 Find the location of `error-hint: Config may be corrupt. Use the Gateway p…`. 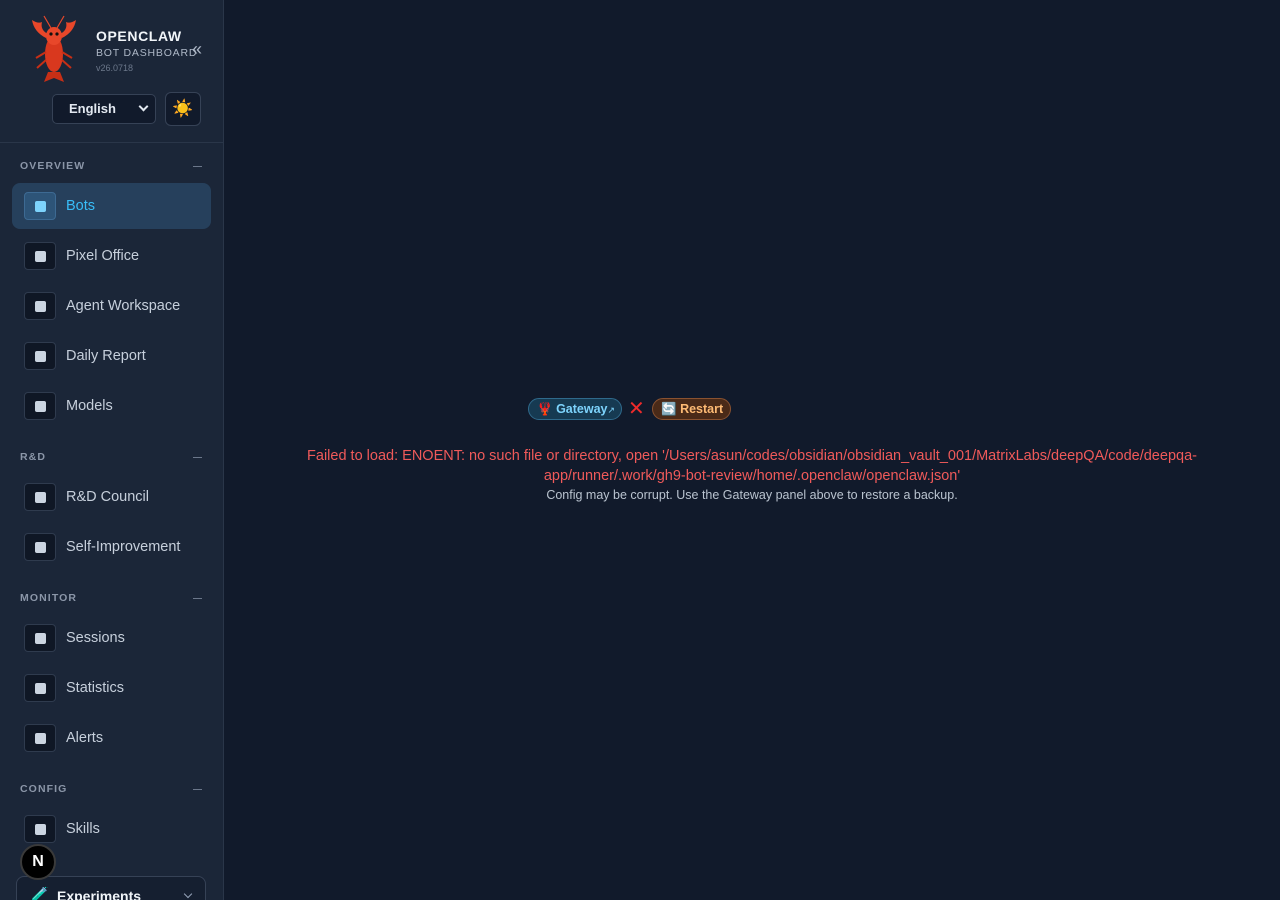

error-hint: Config may be corrupt. Use the Gateway p… is located at coordinates (752, 495).